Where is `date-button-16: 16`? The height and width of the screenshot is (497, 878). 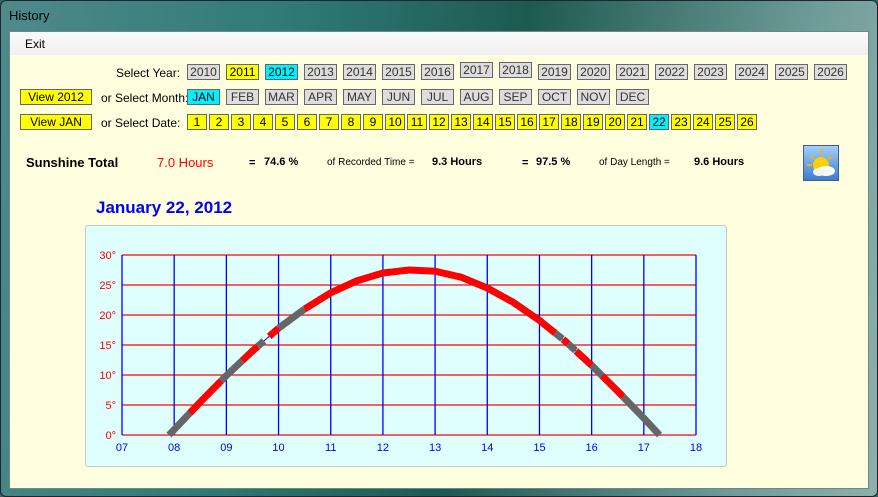 date-button-16: 16 is located at coordinates (527, 122).